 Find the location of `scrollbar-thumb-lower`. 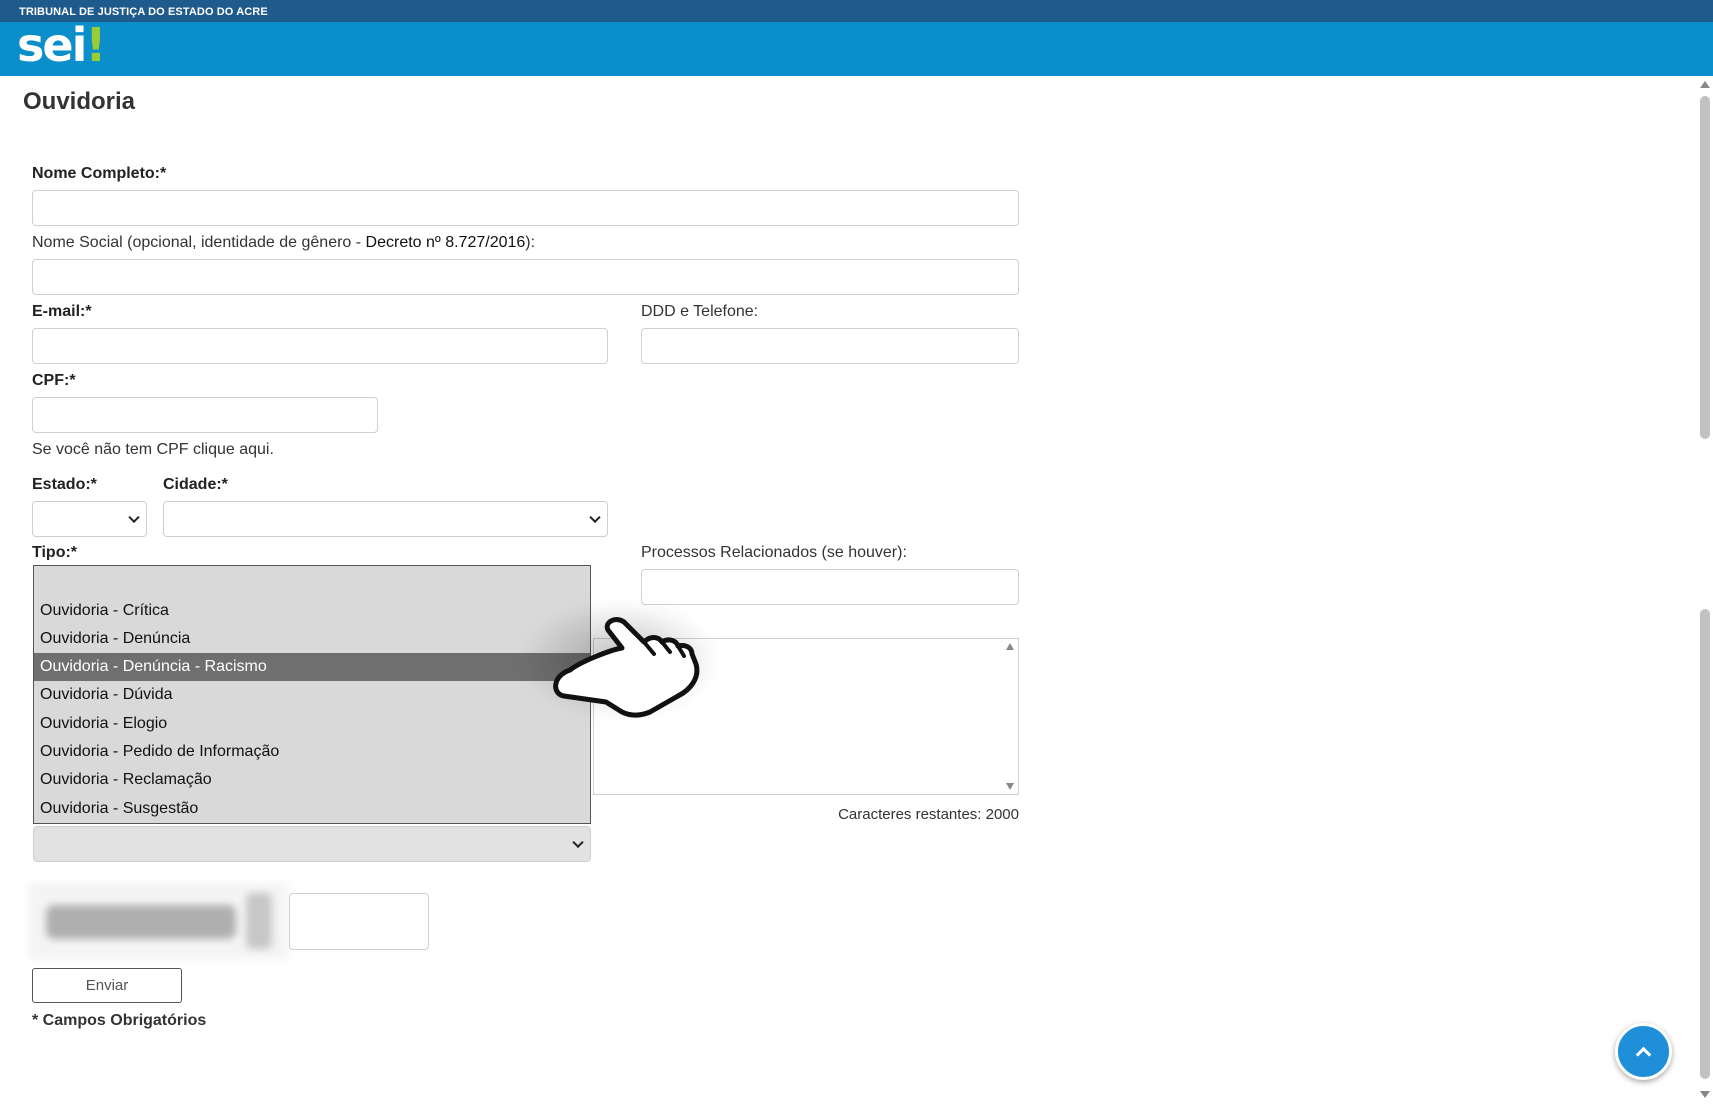

scrollbar-thumb-lower is located at coordinates (1705, 844).